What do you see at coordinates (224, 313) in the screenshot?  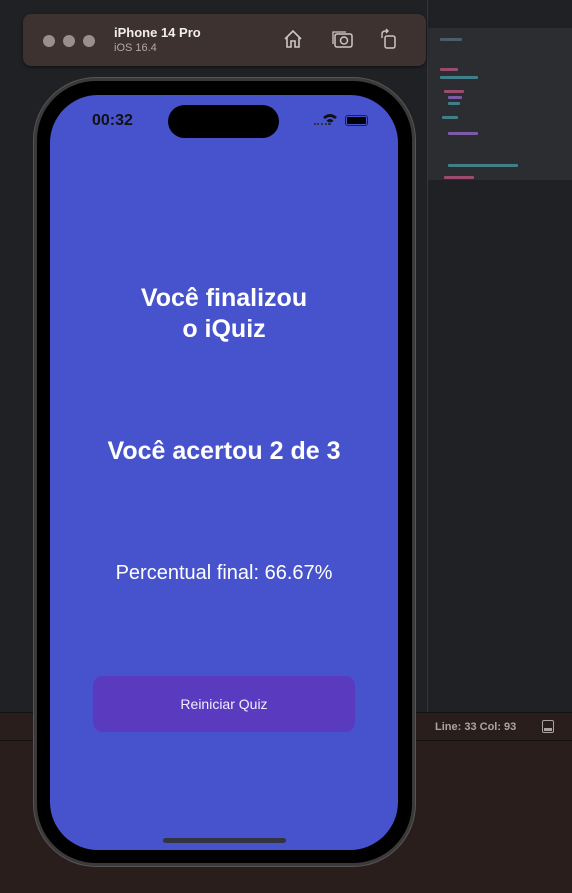 I see `quiz-finished-title: Você finalizou o iQuiz` at bounding box center [224, 313].